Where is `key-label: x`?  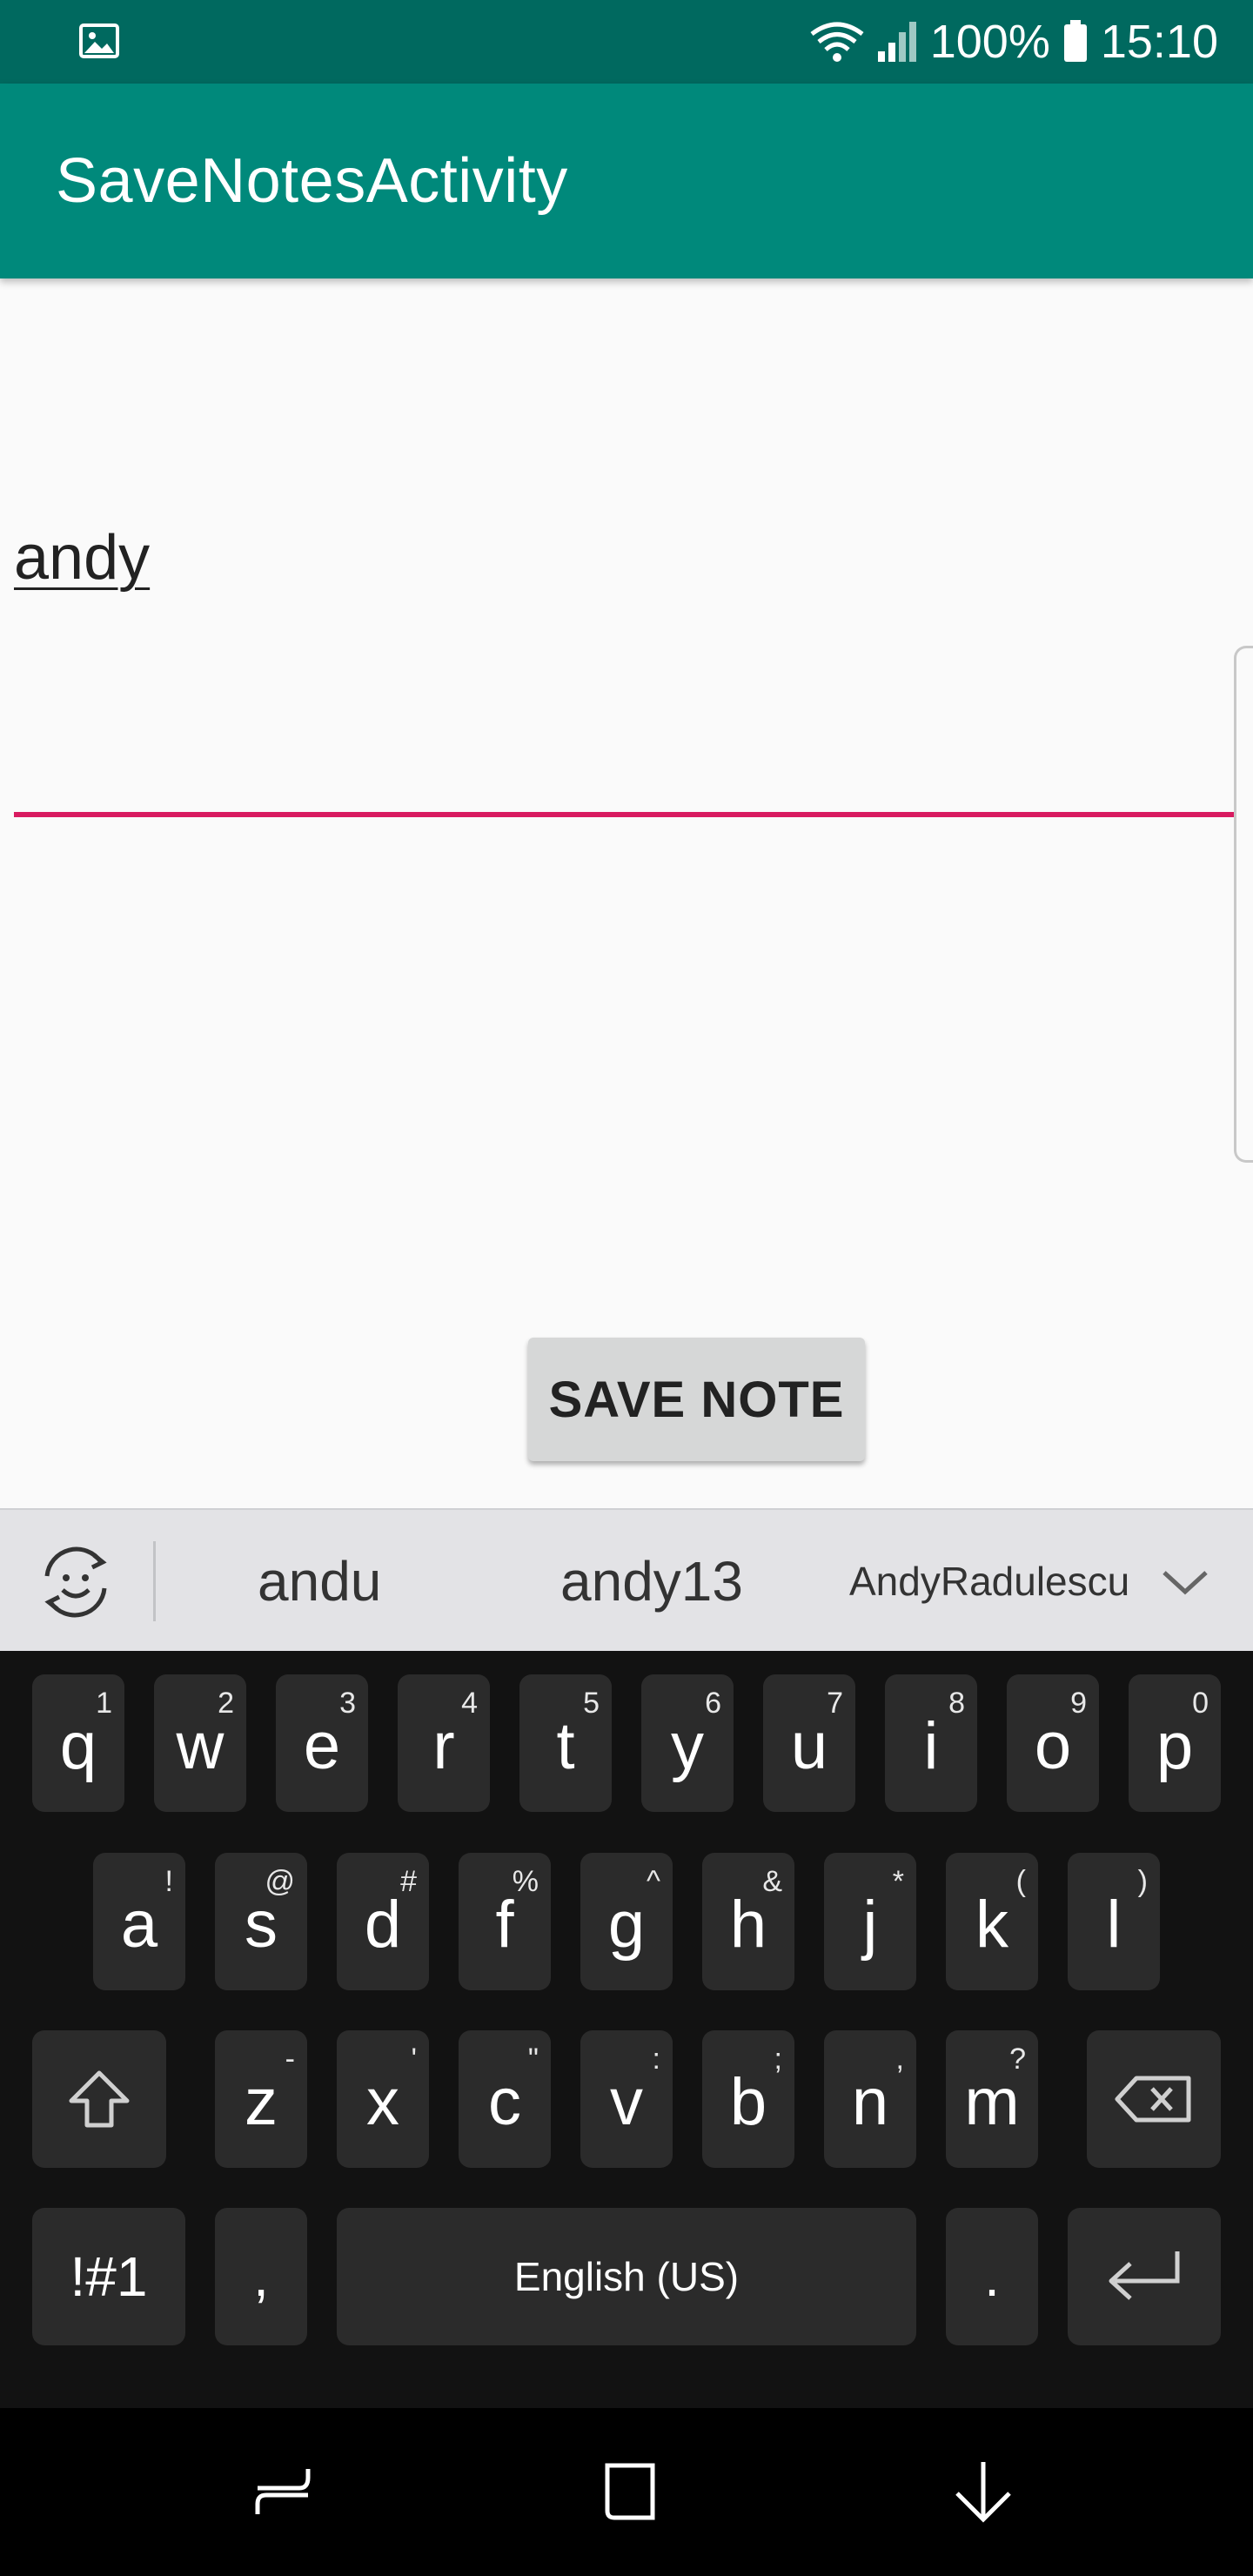 key-label: x is located at coordinates (382, 2102).